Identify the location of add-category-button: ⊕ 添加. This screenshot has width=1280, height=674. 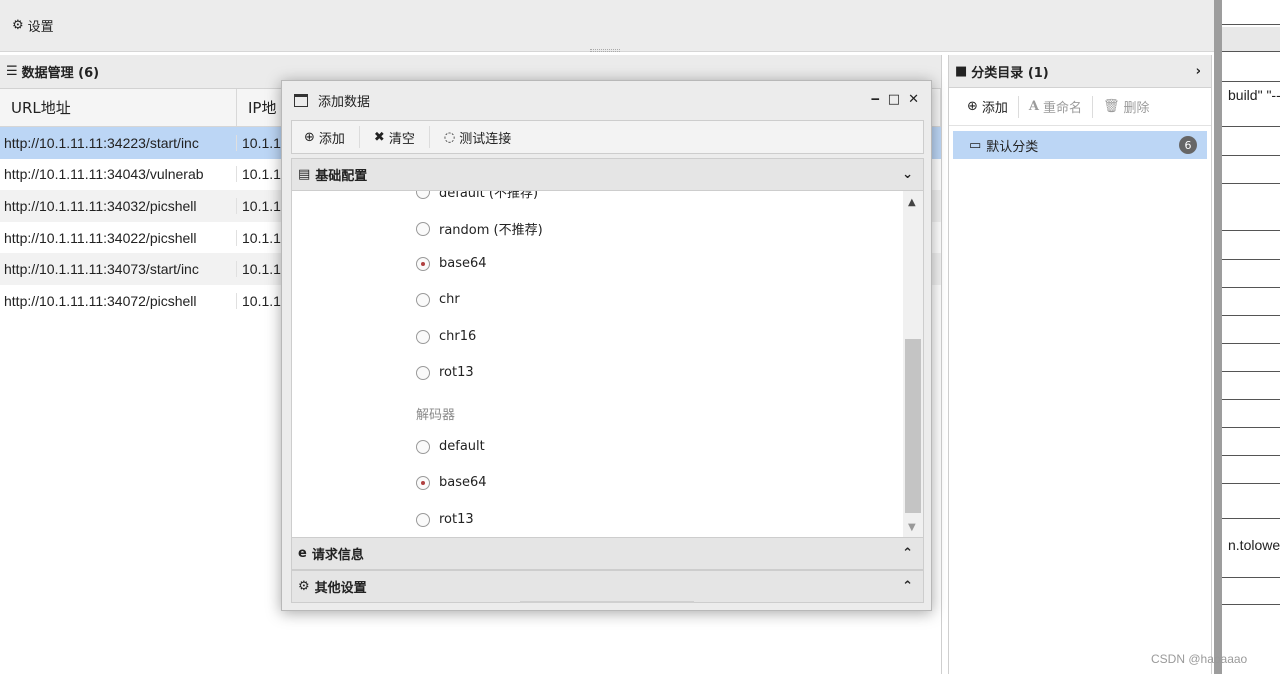
(993, 106).